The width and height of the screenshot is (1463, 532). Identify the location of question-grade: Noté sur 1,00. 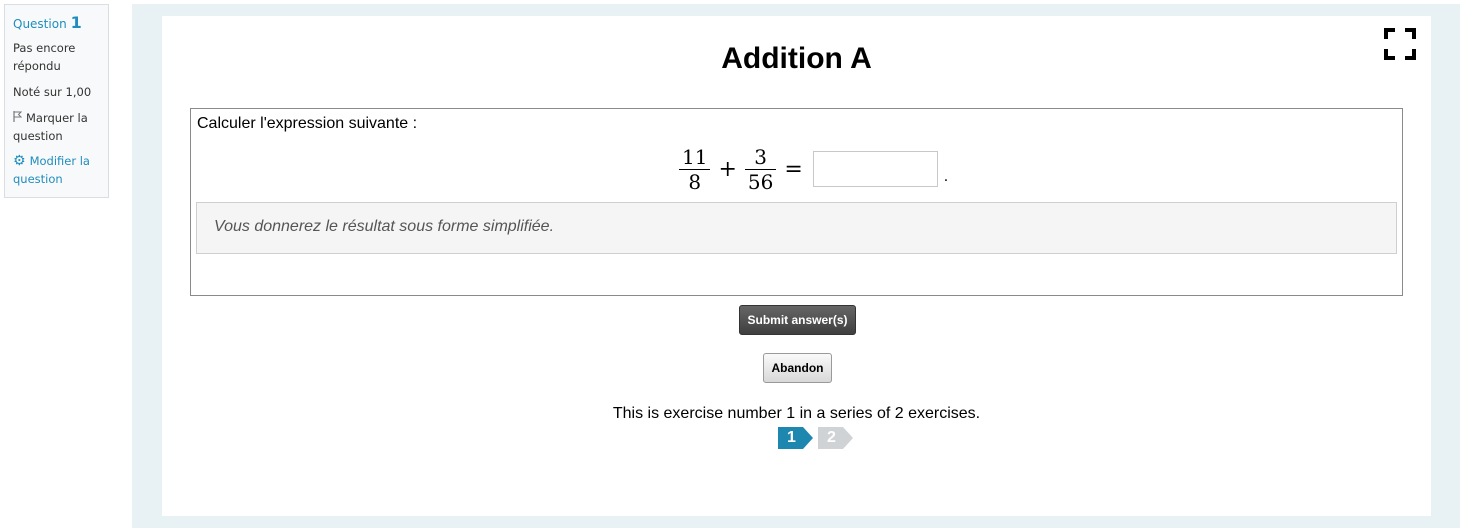
(52, 92).